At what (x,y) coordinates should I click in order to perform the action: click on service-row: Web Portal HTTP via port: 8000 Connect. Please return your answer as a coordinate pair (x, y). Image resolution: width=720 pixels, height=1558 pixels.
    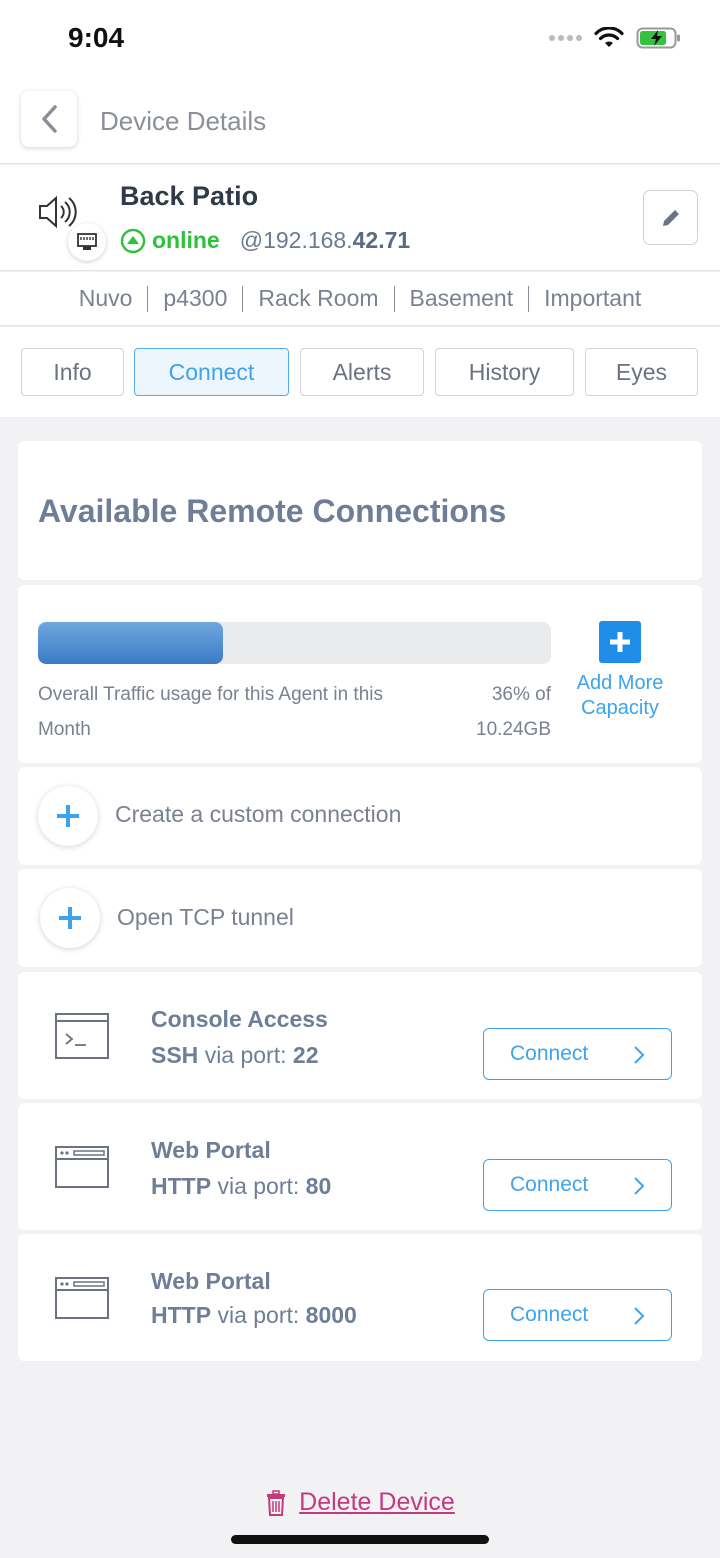
    Looking at the image, I should click on (360, 1297).